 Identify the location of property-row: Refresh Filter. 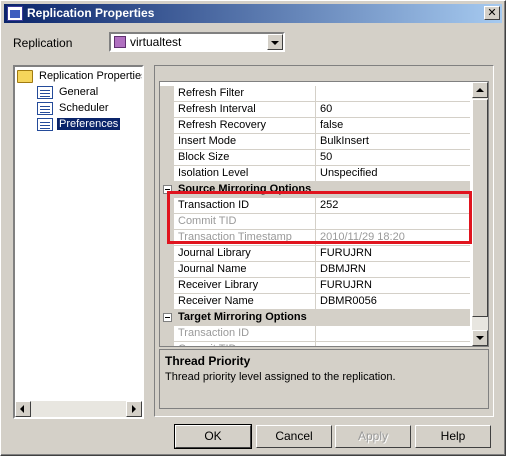
(315, 94).